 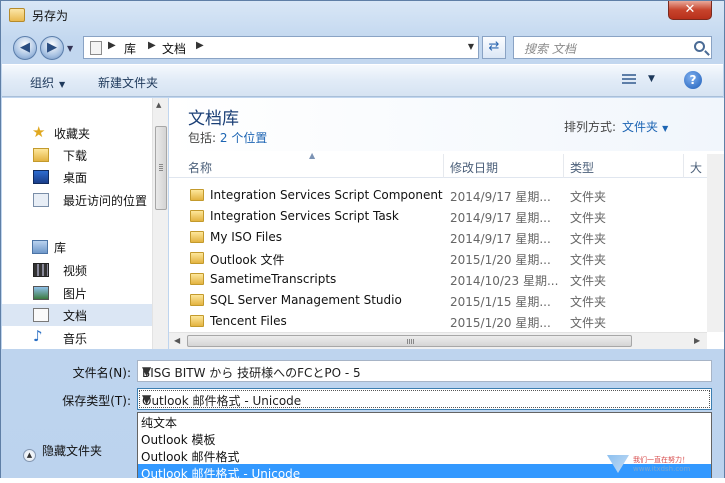 What do you see at coordinates (446, 124) in the screenshot?
I see `library-header: 文档库 包括: 2 个位置 排列方式: 文件夹 ▼` at bounding box center [446, 124].